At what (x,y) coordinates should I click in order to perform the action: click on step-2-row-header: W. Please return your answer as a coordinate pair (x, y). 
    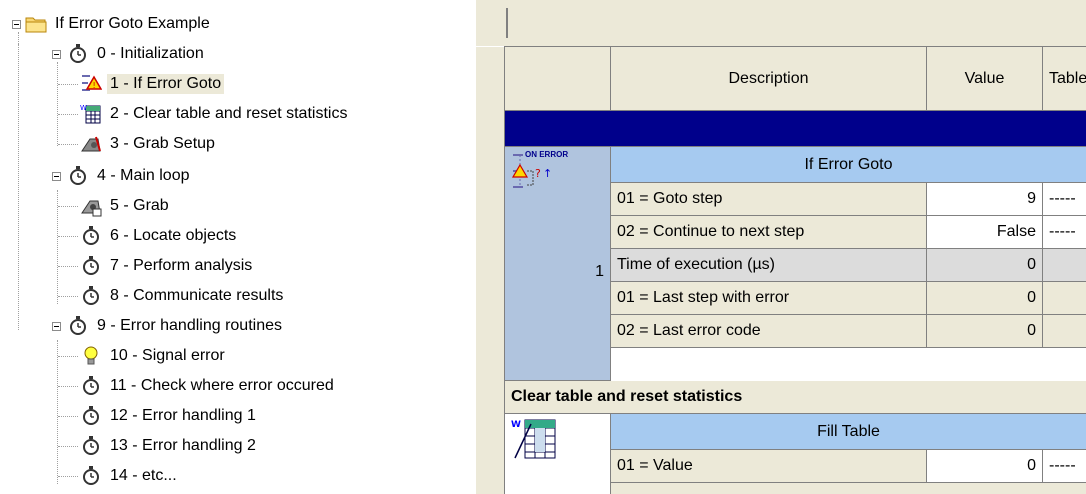
    Looking at the image, I should click on (558, 454).